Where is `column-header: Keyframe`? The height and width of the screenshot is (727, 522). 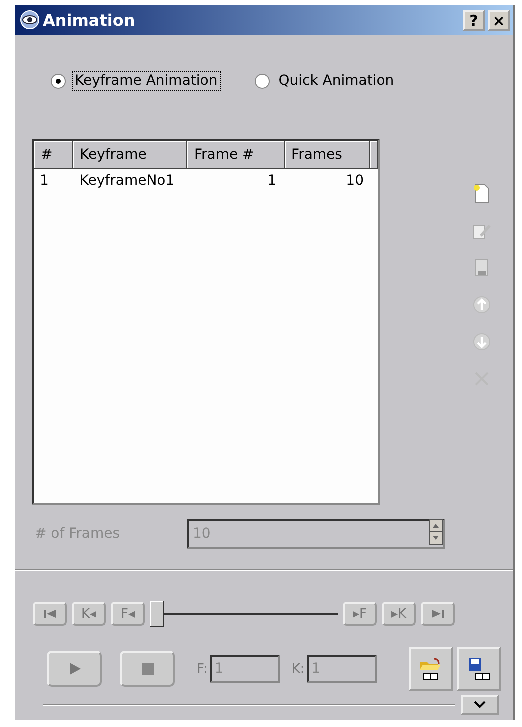 column-header: Keyframe is located at coordinates (130, 155).